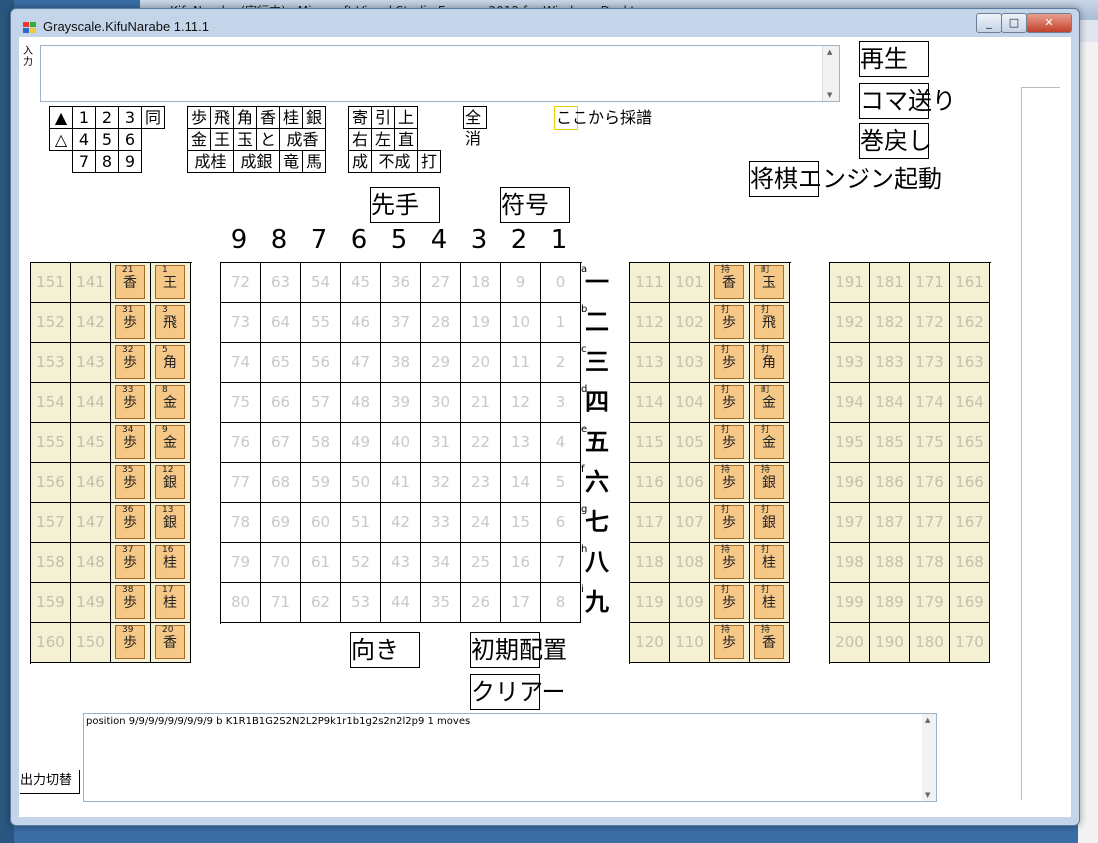 This screenshot has width=1098, height=843. Describe the element at coordinates (360, 117) in the screenshot. I see `mod-yoru-button: 寄` at that location.